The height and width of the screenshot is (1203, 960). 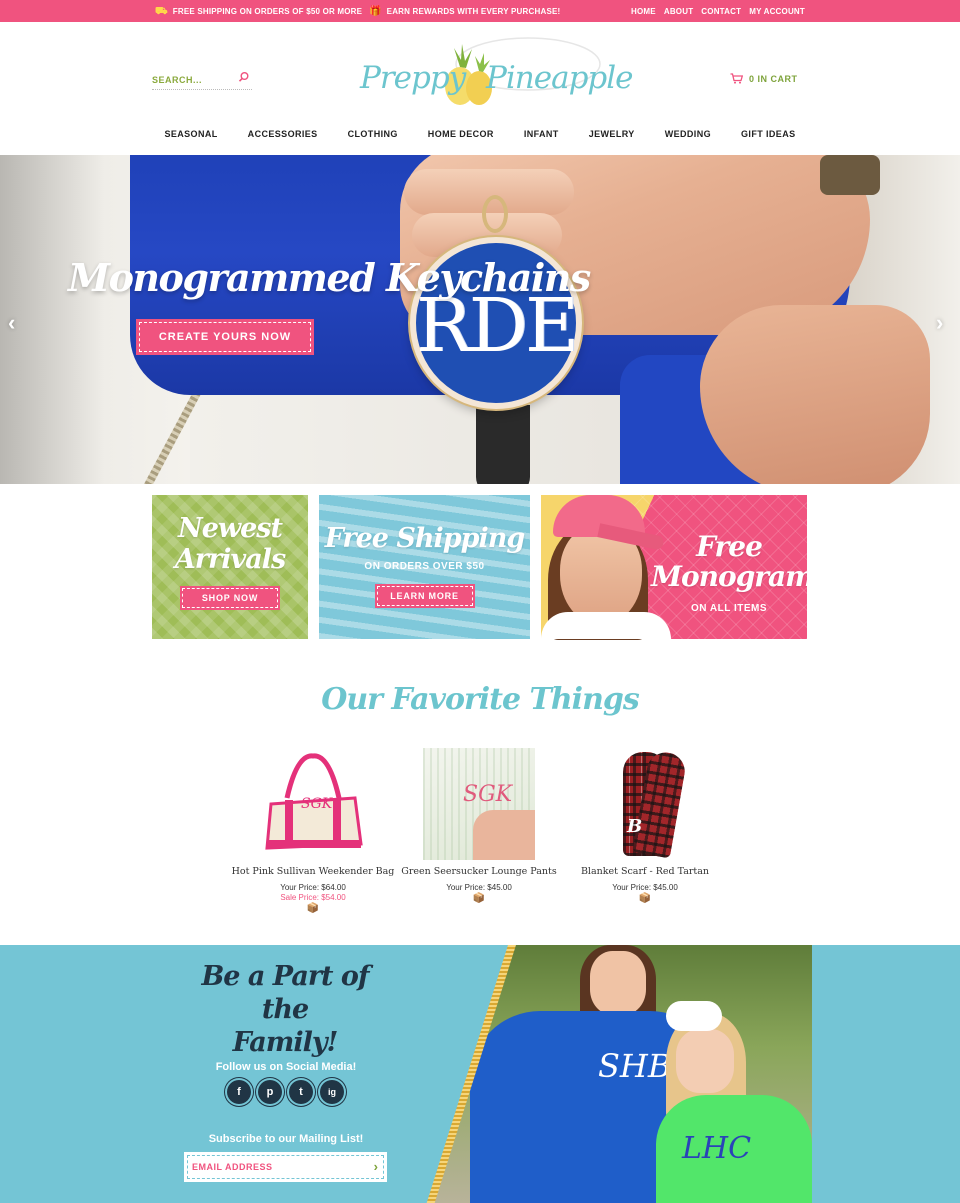 What do you see at coordinates (479, 871) in the screenshot?
I see `product-name: Green Seersucker Lounge Pants` at bounding box center [479, 871].